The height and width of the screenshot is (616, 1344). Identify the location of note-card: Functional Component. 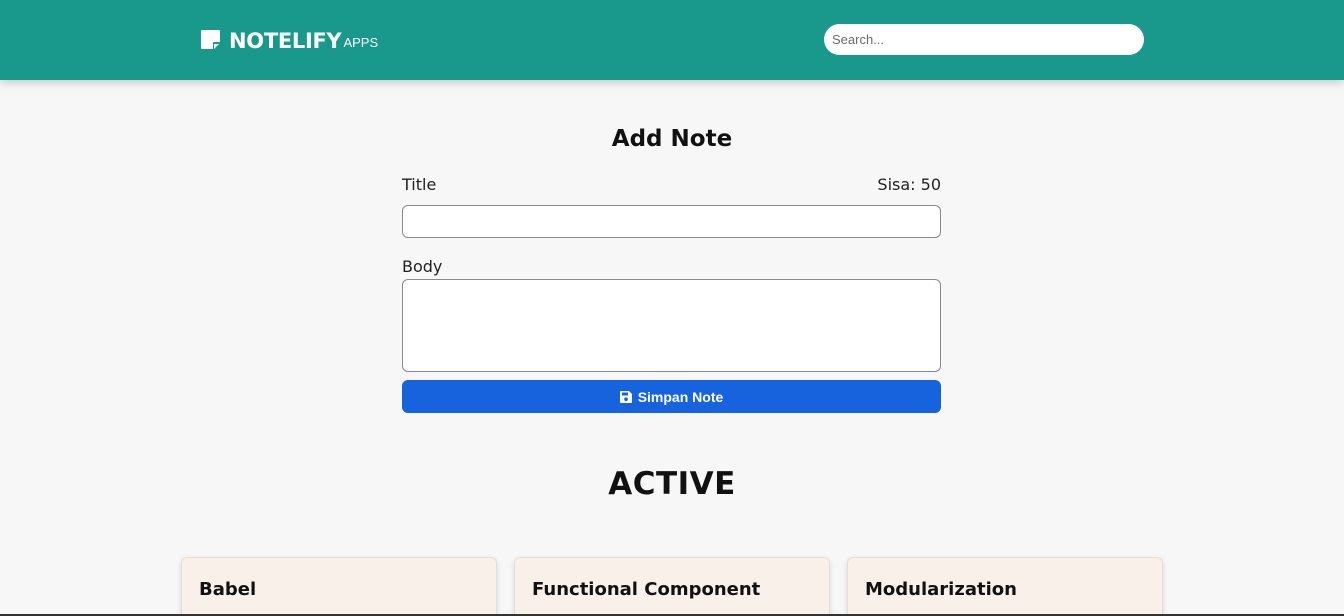
(672, 586).